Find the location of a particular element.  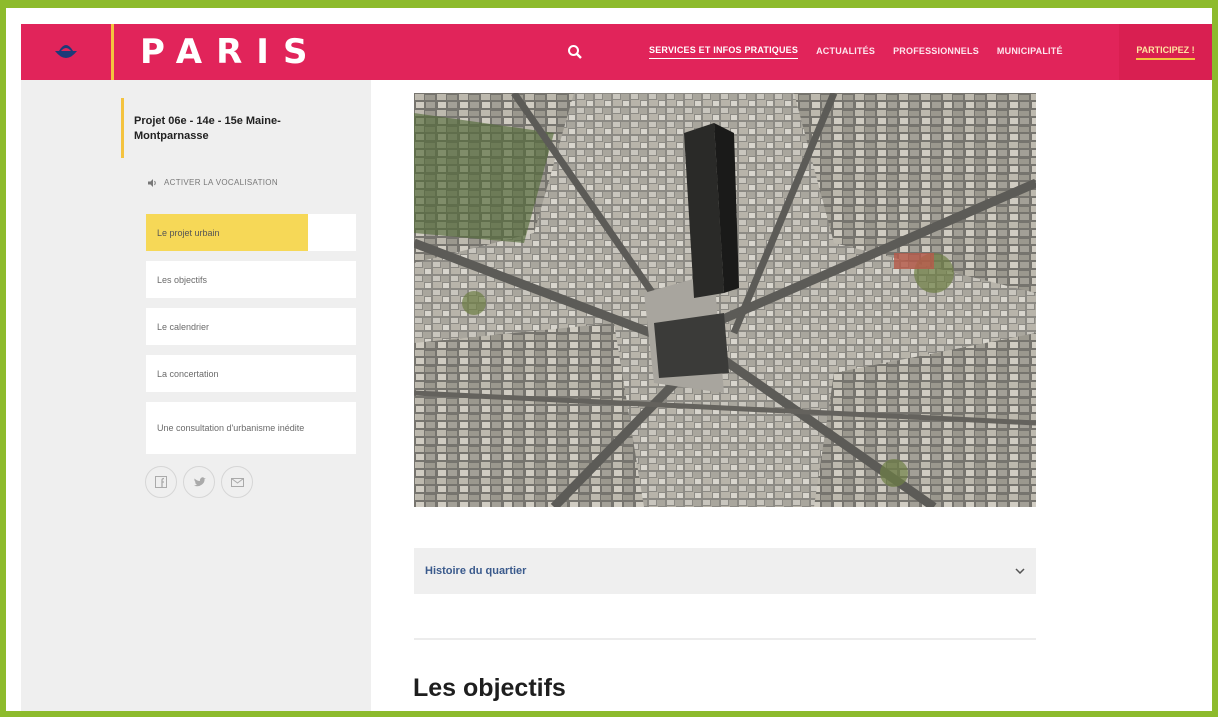

menu-item-concertation: La concertation is located at coordinates (251, 373).